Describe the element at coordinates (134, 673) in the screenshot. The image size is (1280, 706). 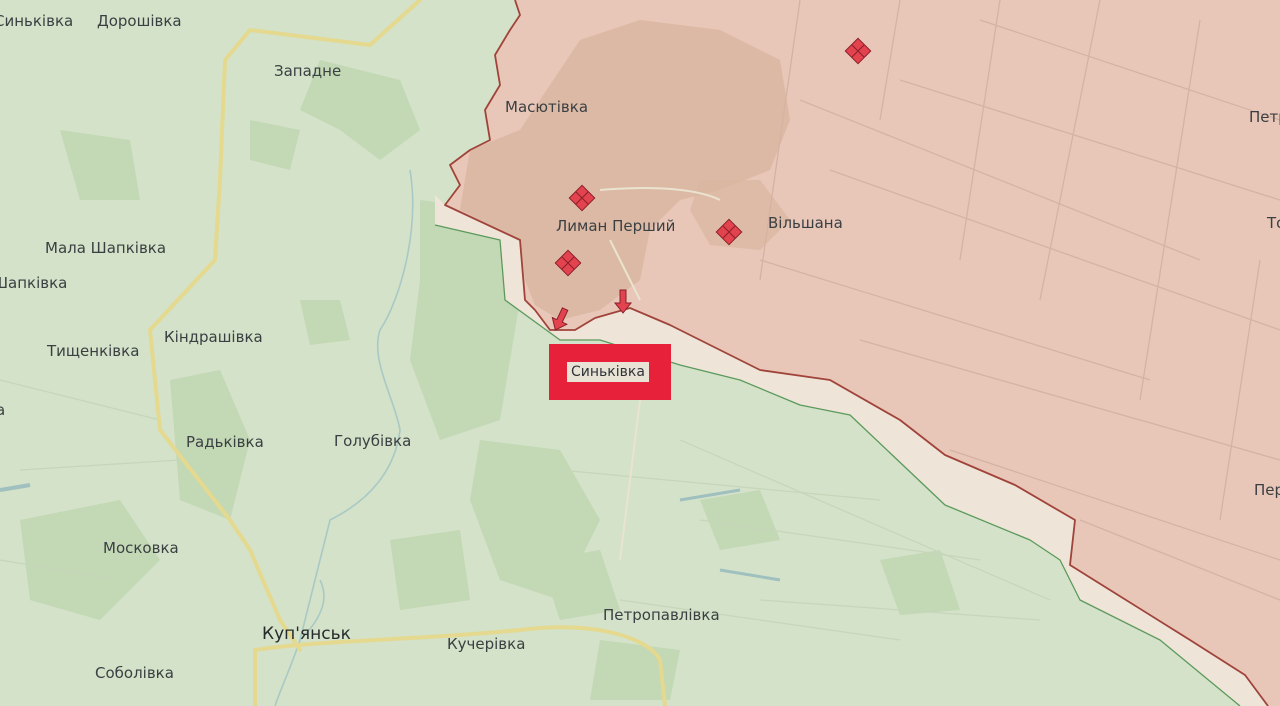
I see `place-label: Соболівка` at that location.